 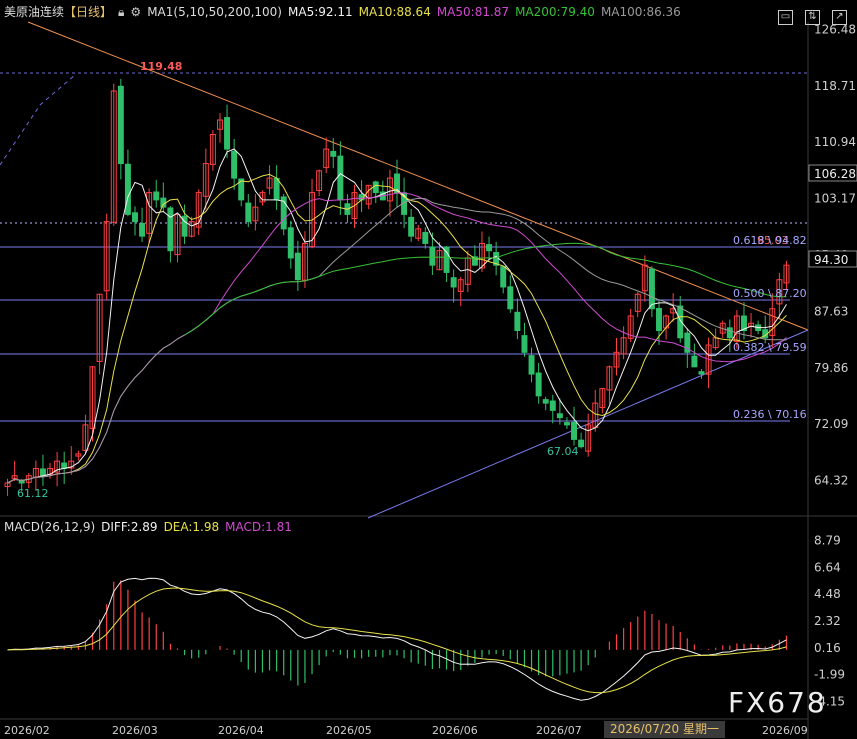 I want to click on macd-diff-value: DIFF:2.89, so click(x=129, y=527).